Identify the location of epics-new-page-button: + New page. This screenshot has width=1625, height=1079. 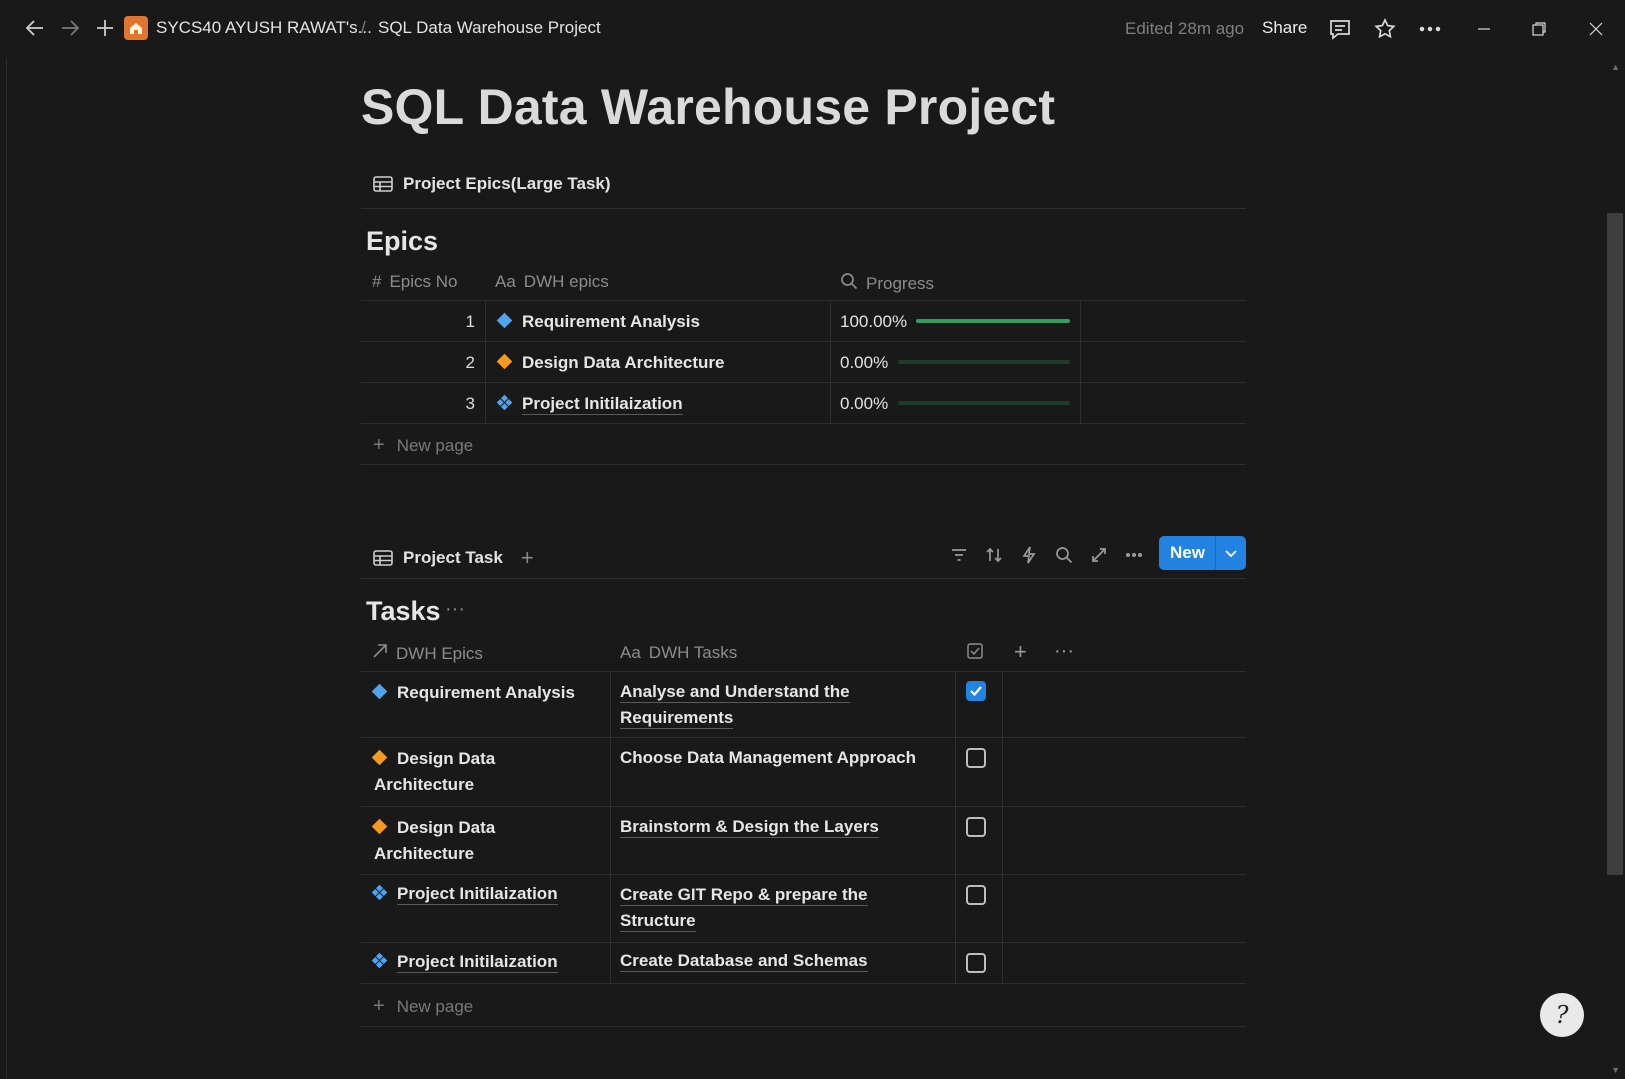
(423, 445).